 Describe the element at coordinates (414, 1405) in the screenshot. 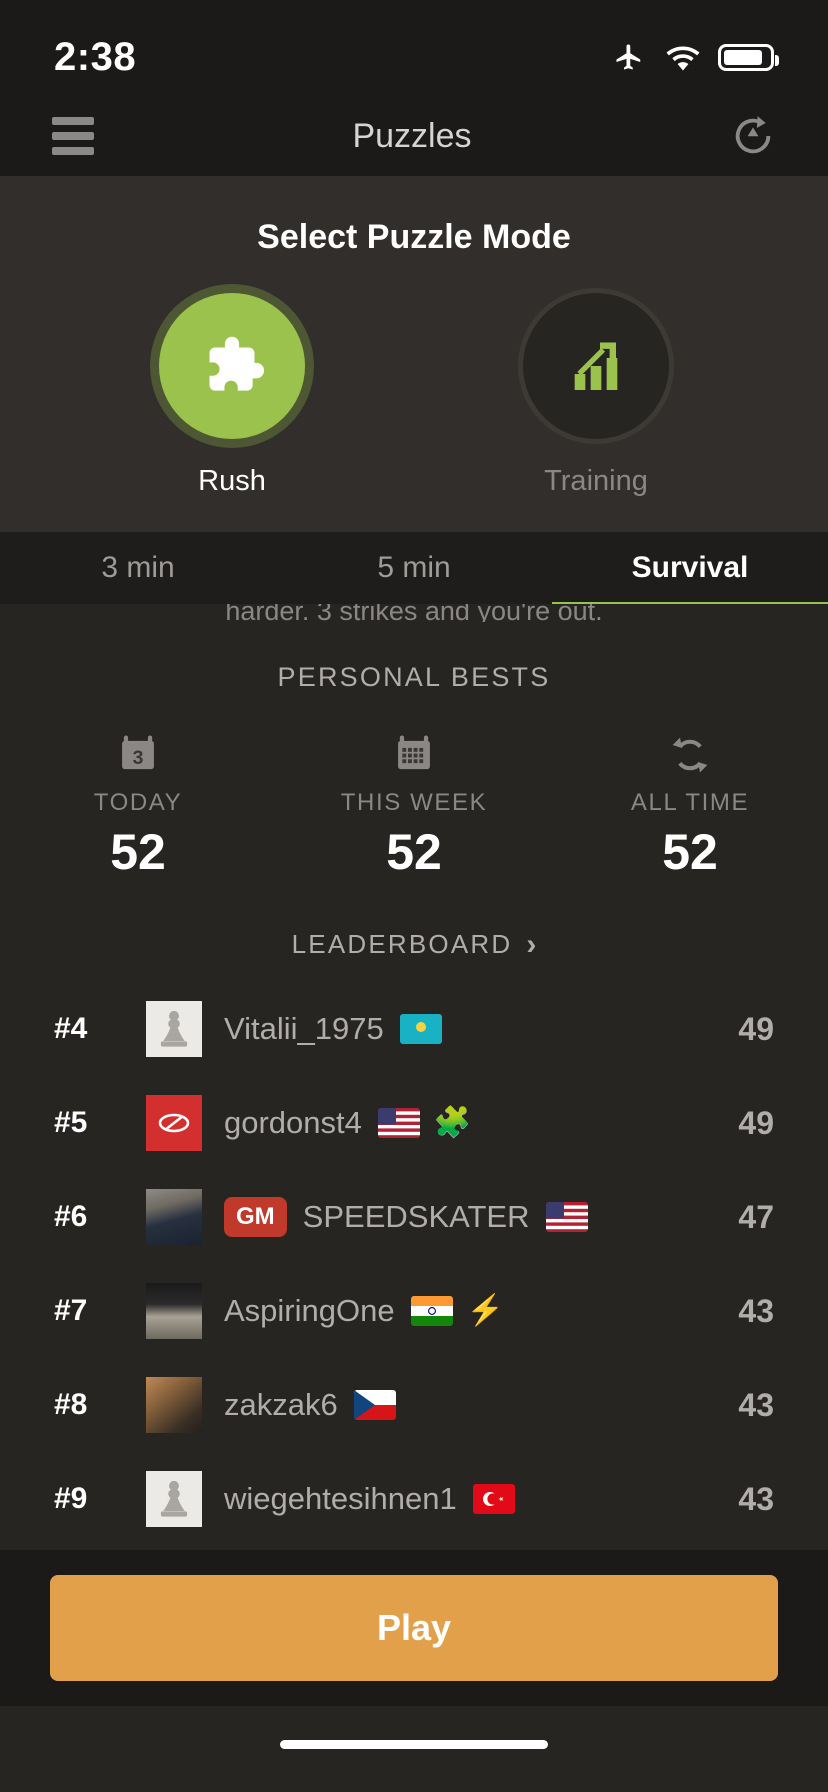

I see `table-row: #8 zakzak6 43` at that location.